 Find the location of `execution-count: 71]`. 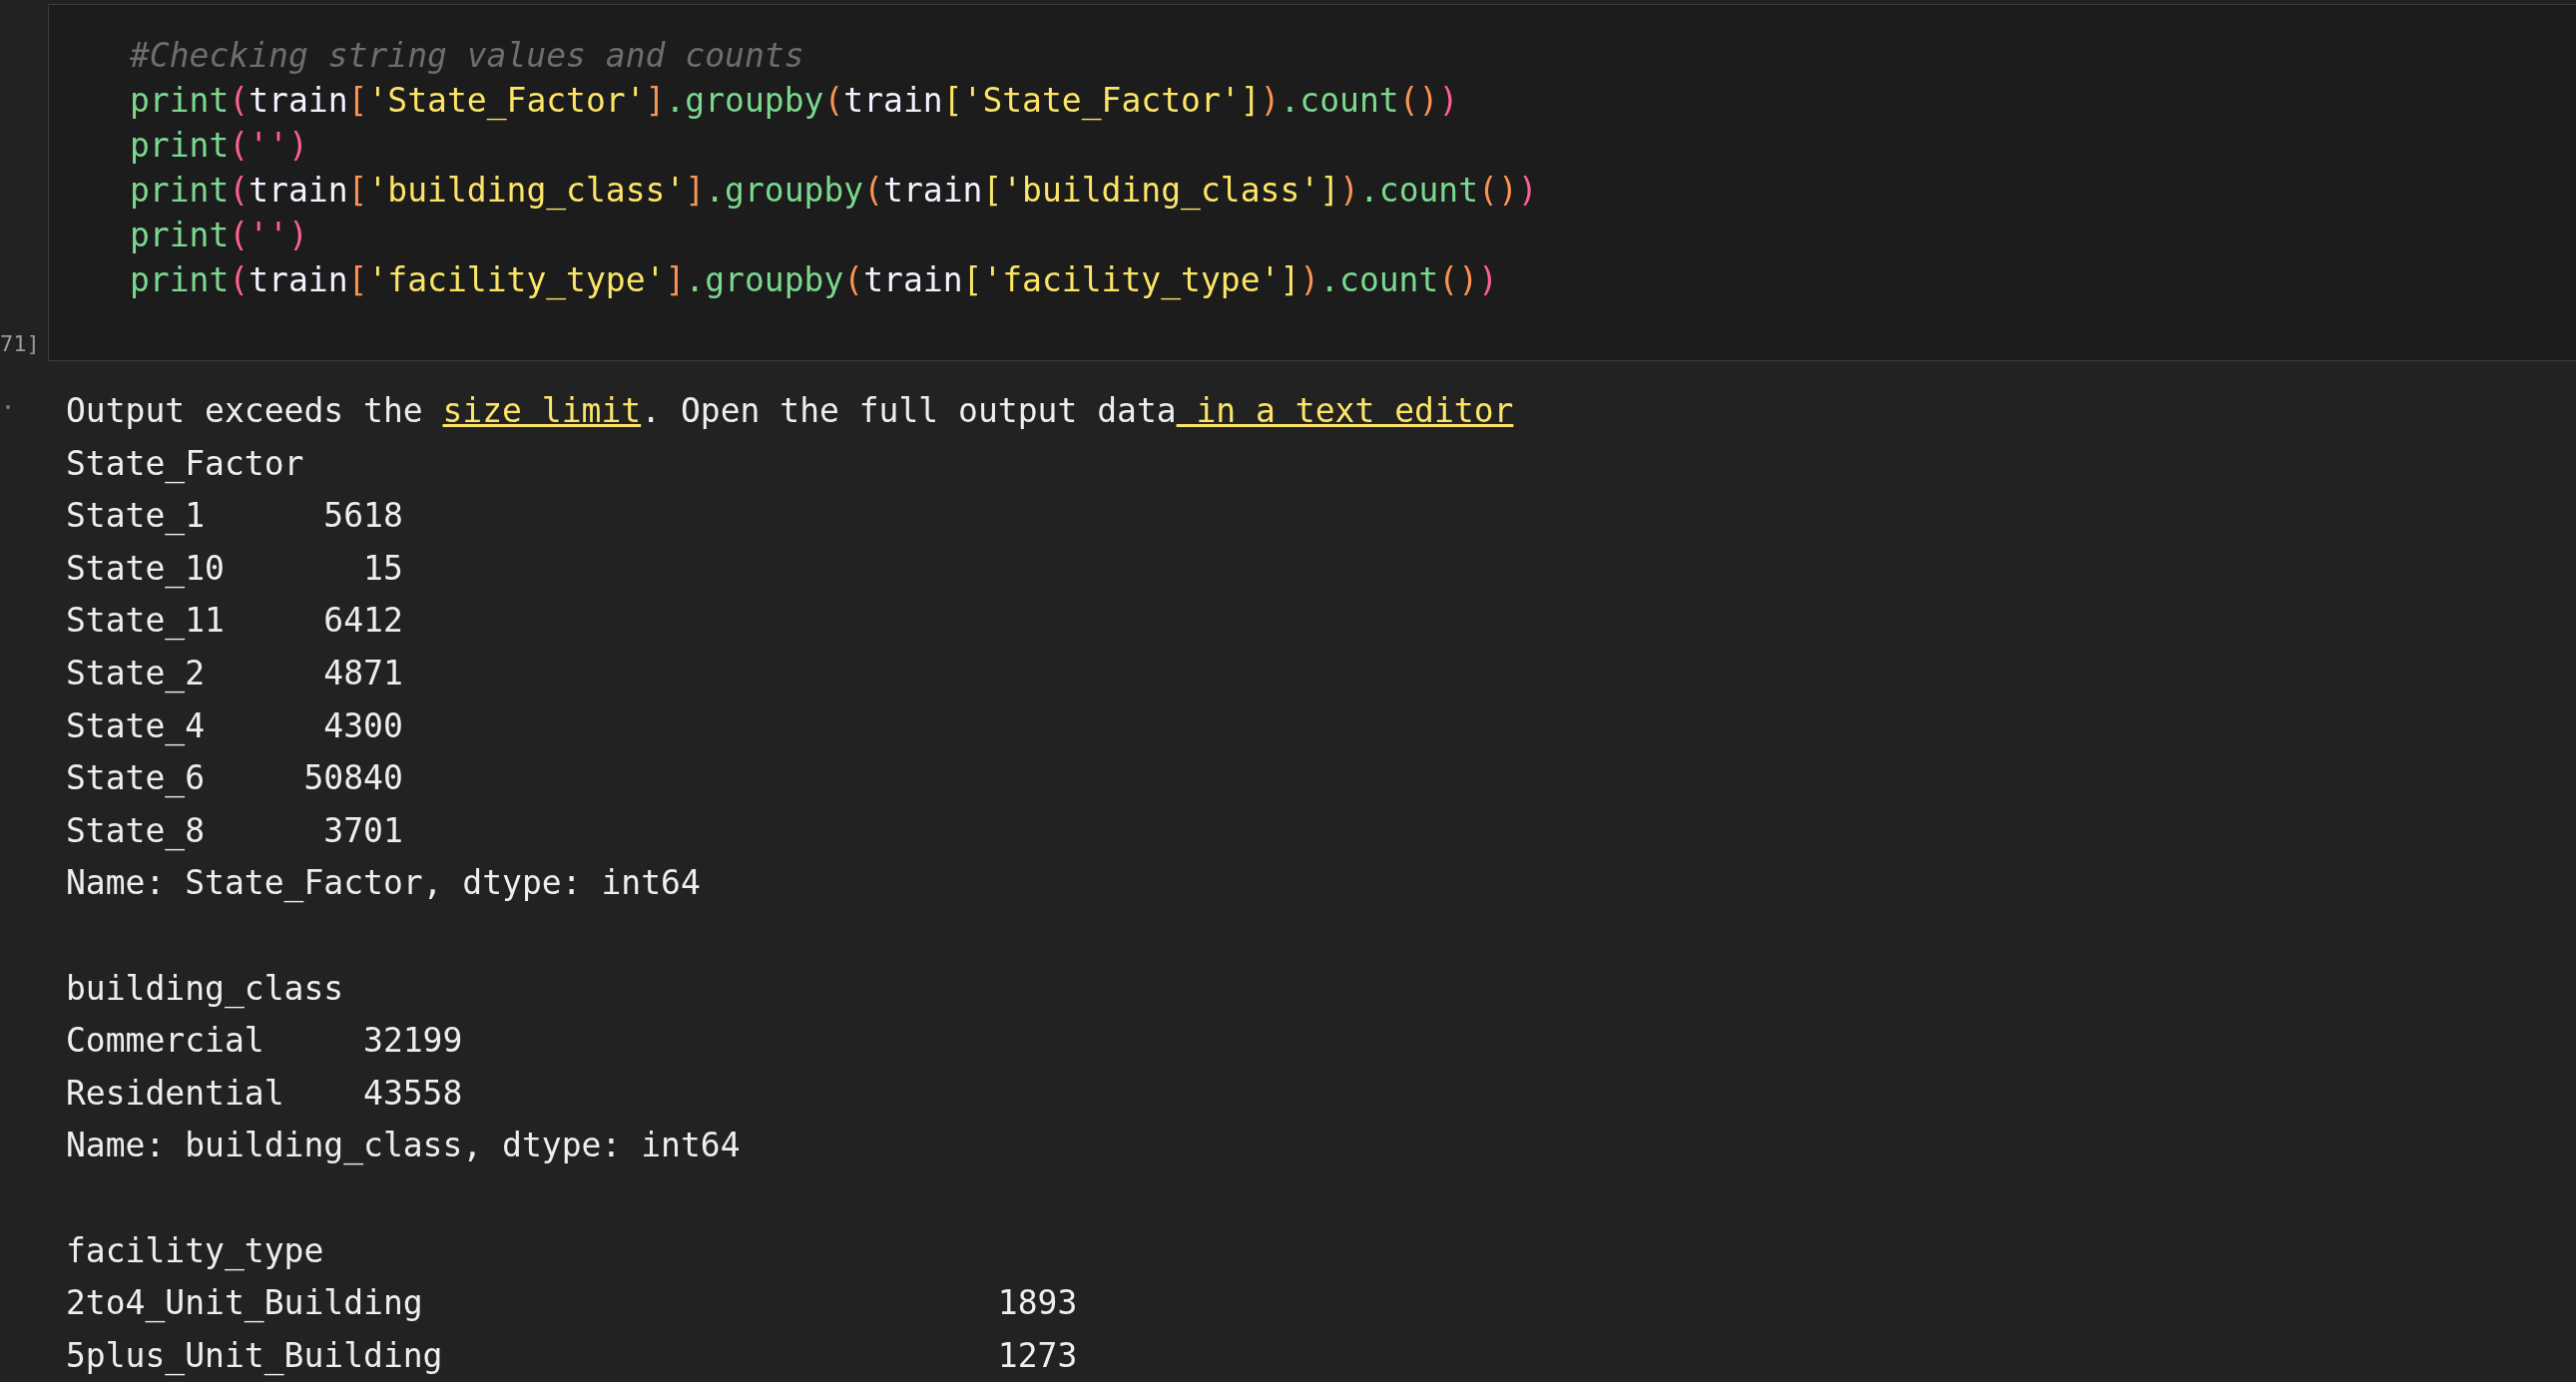

execution-count: 71] is located at coordinates (20, 344).